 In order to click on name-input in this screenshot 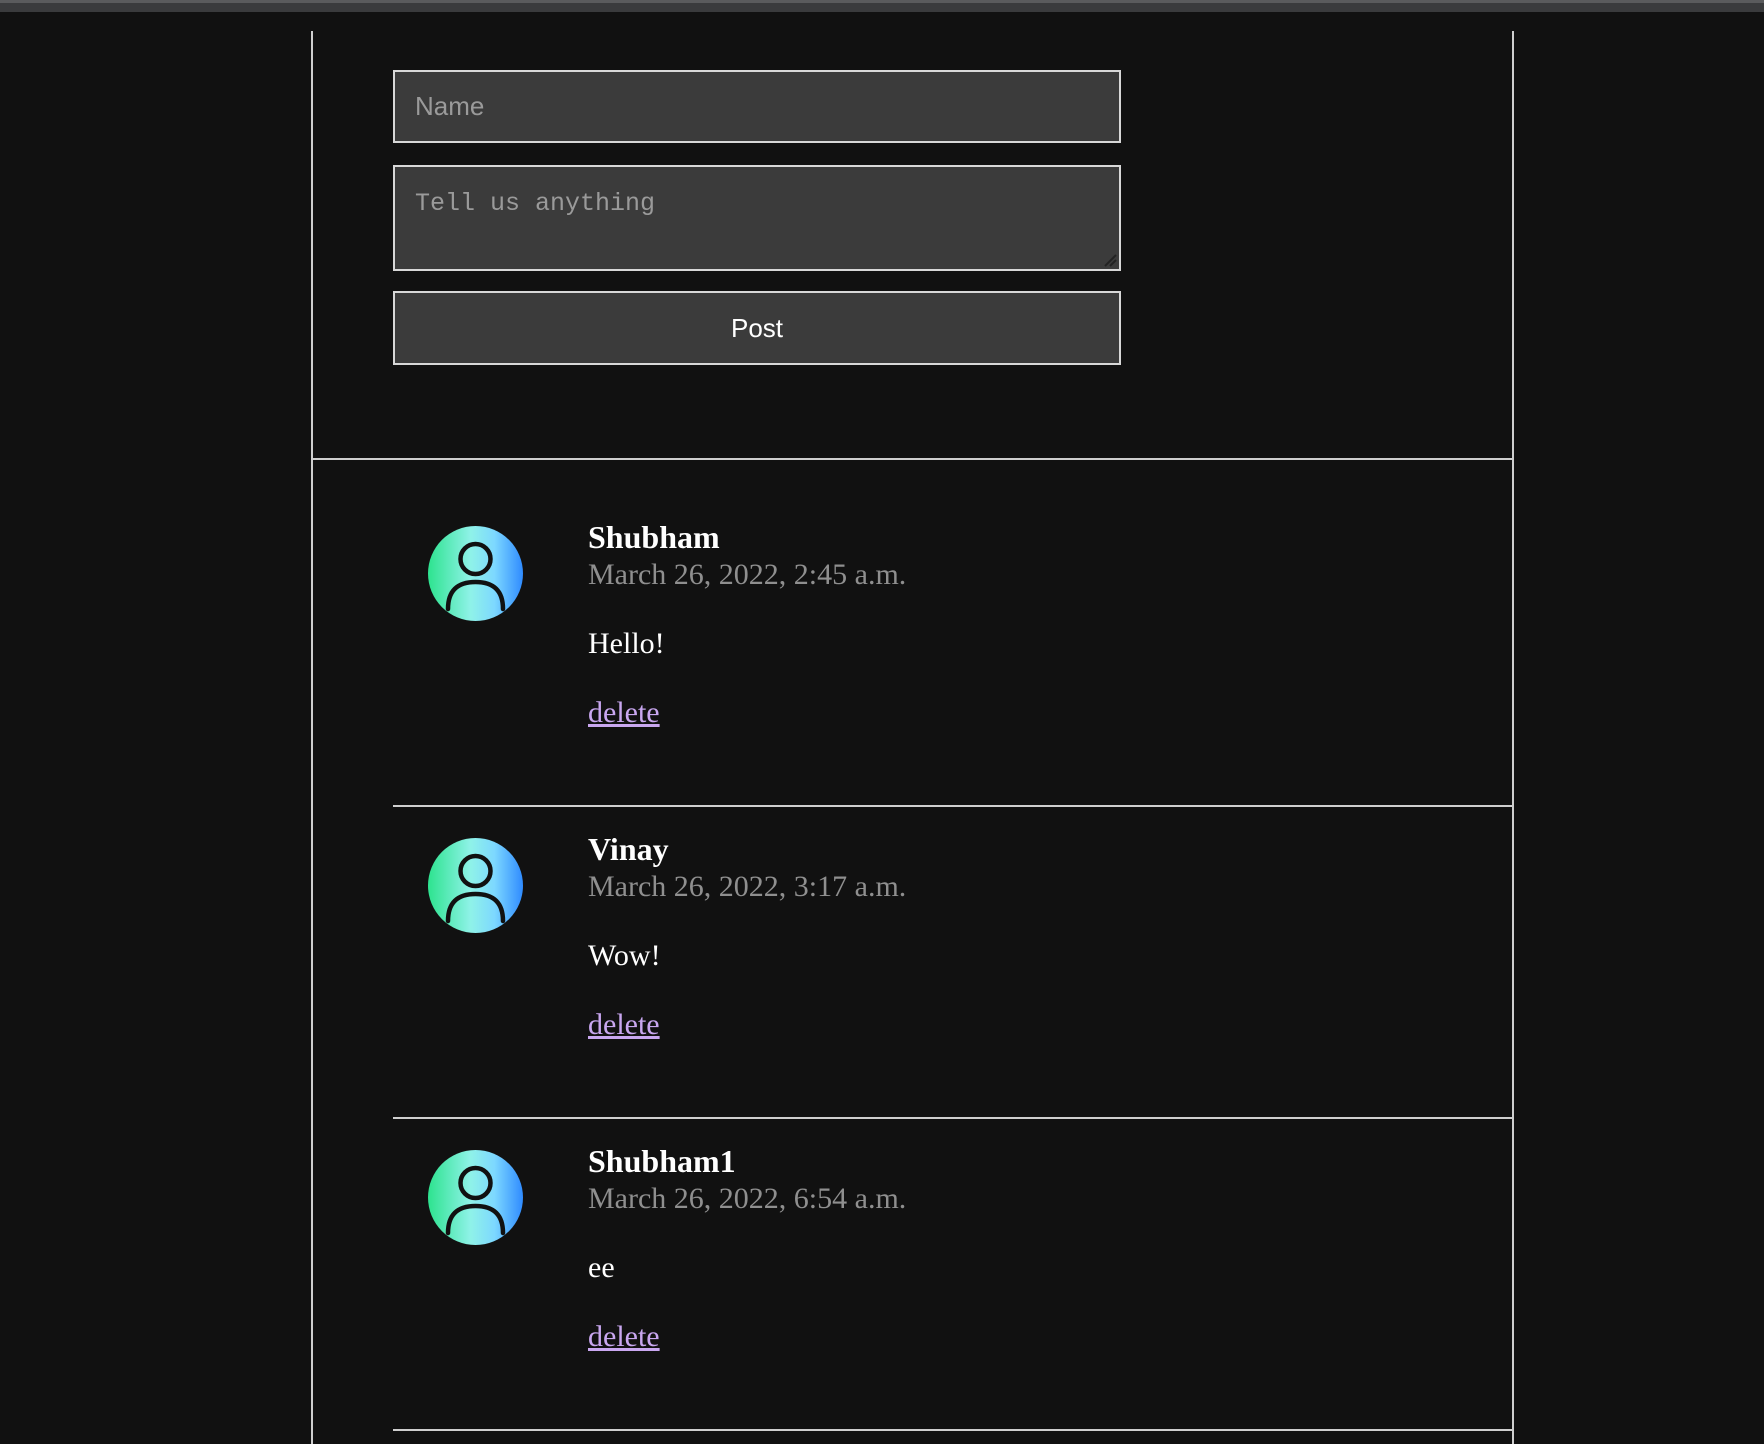, I will do `click(757, 106)`.